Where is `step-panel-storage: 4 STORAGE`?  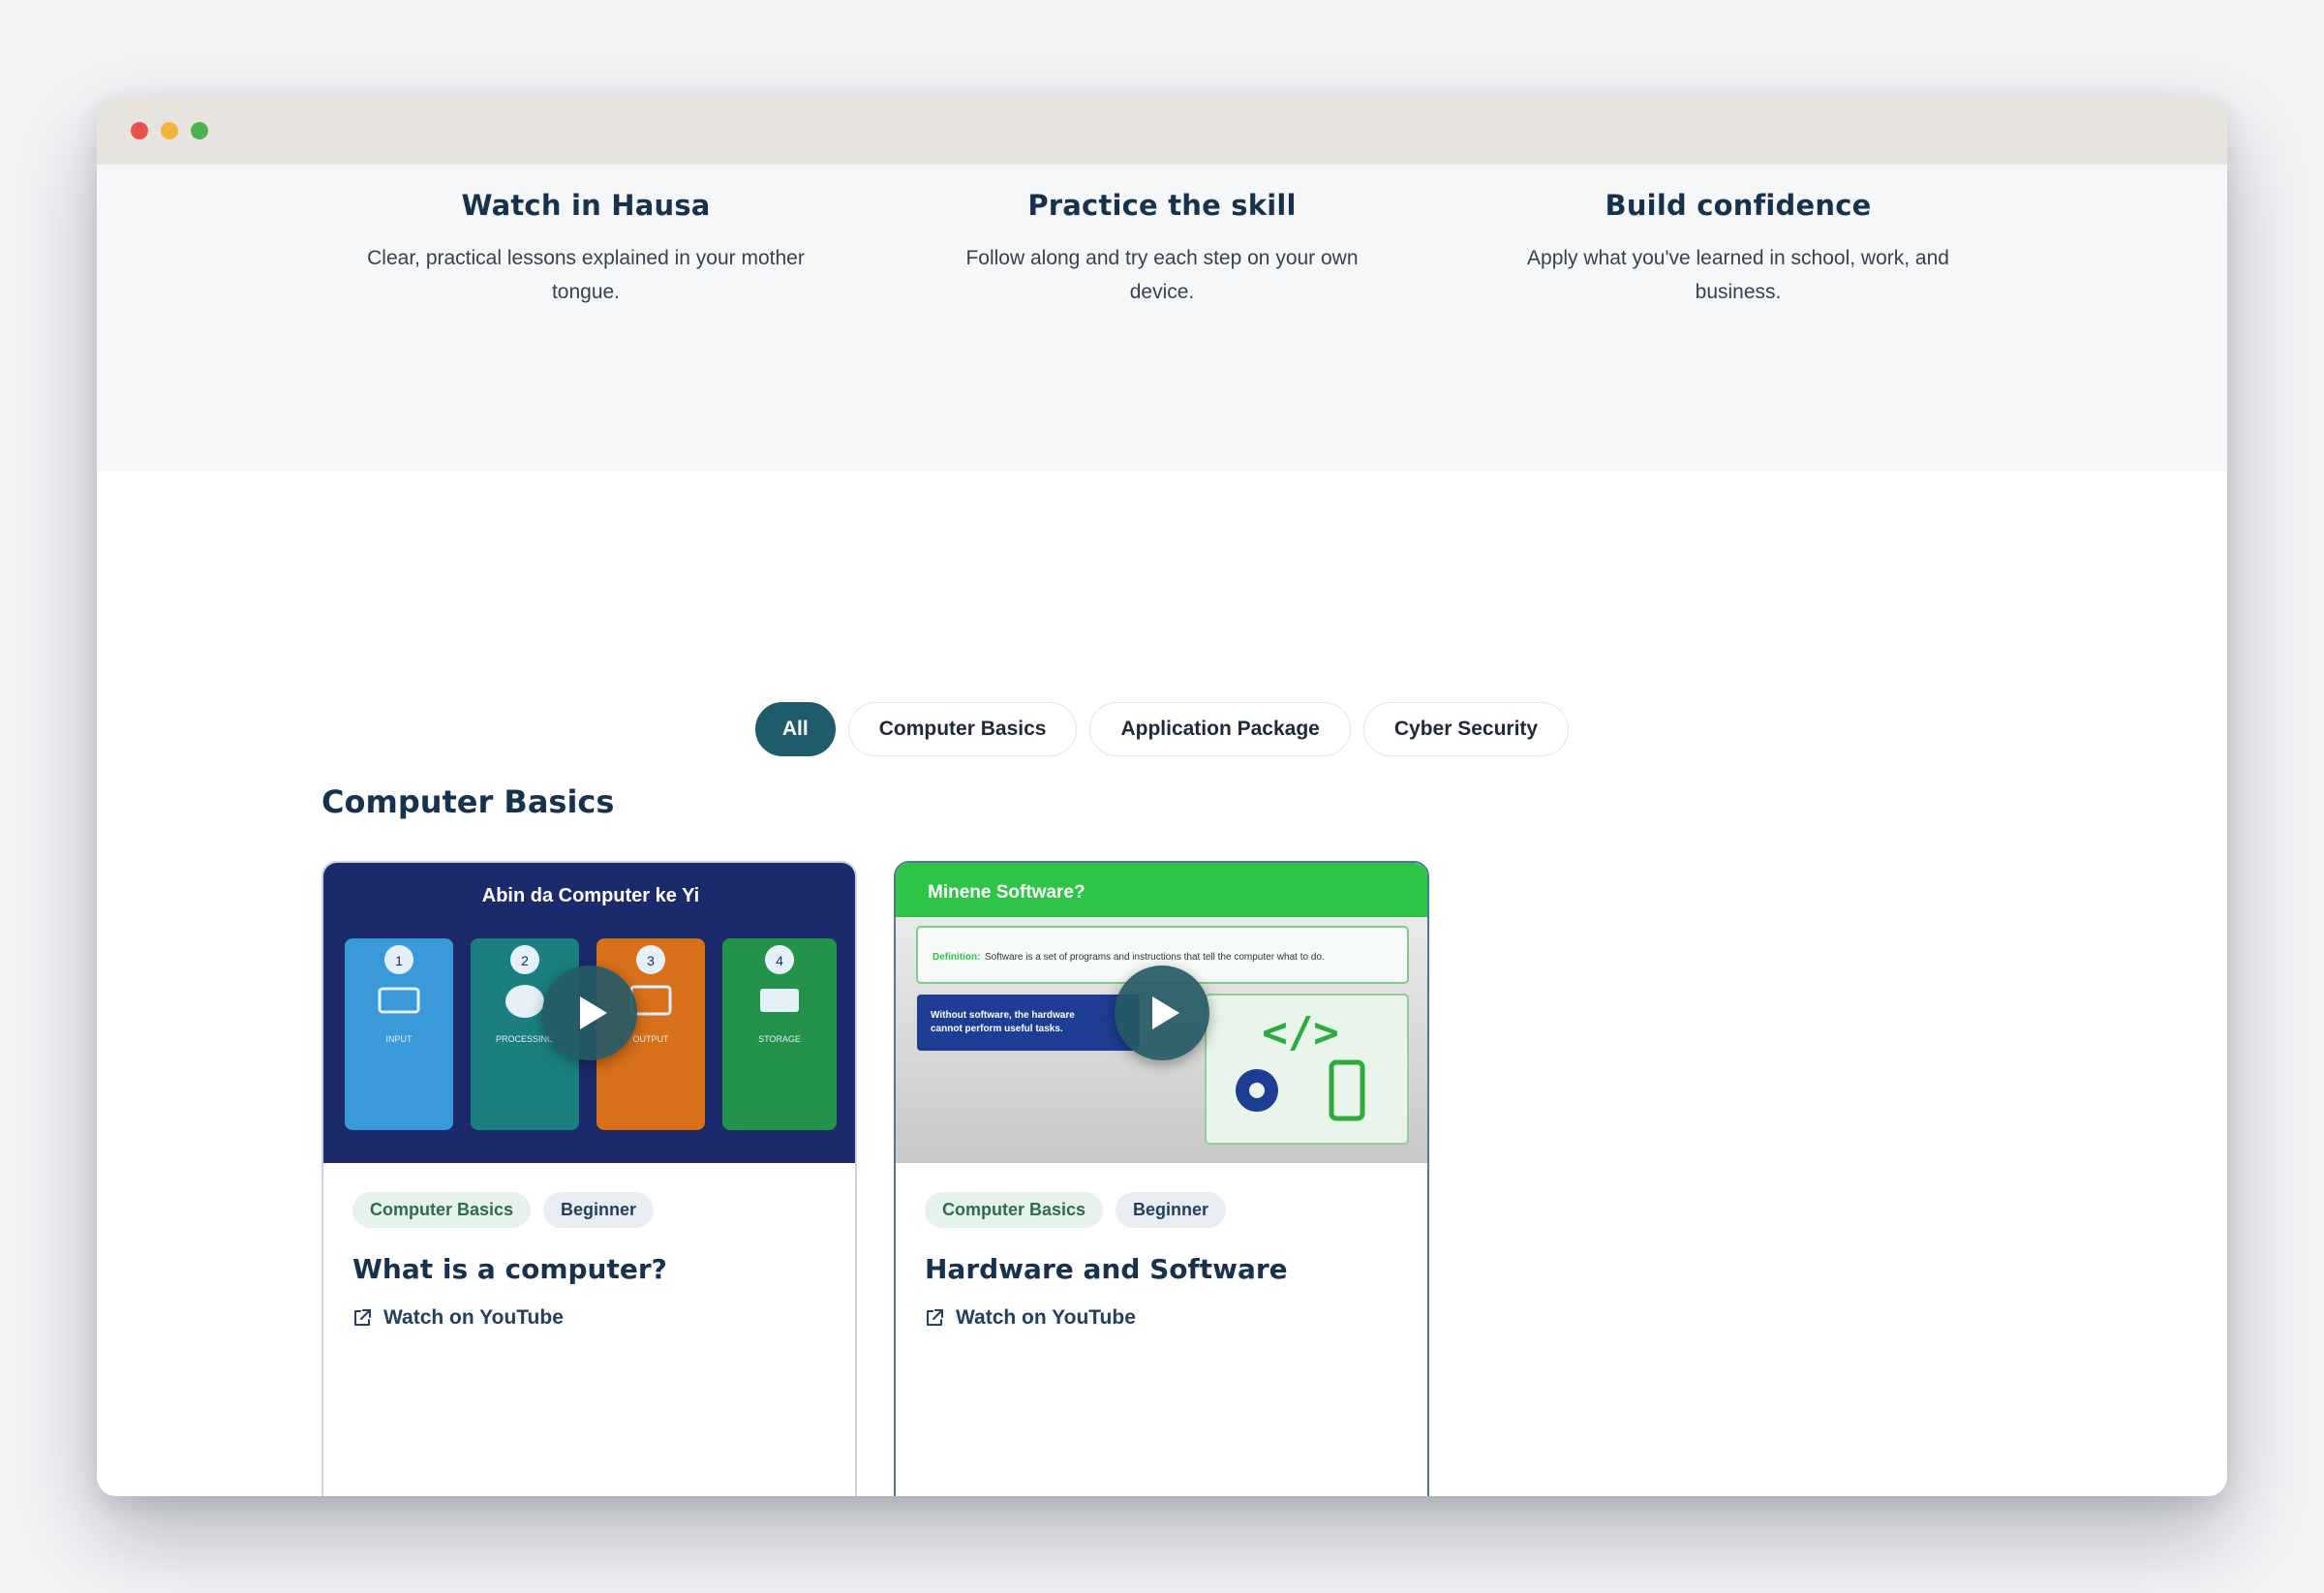
step-panel-storage: 4 STORAGE is located at coordinates (780, 1034).